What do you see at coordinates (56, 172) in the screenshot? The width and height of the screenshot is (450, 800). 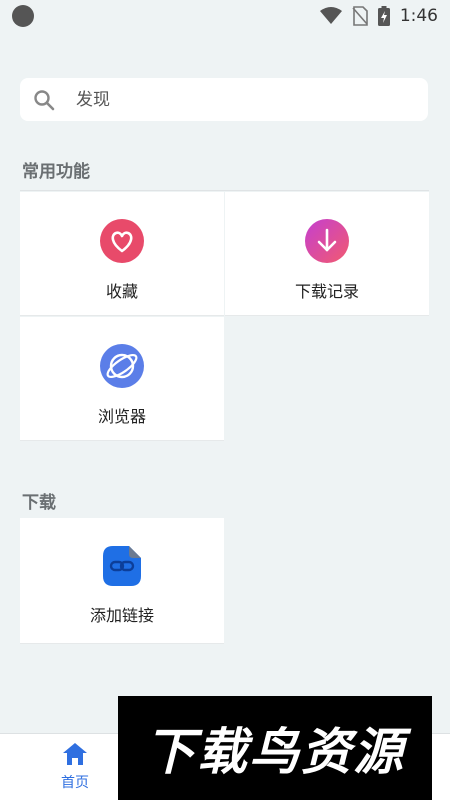 I see `section-title-common: 常用功能` at bounding box center [56, 172].